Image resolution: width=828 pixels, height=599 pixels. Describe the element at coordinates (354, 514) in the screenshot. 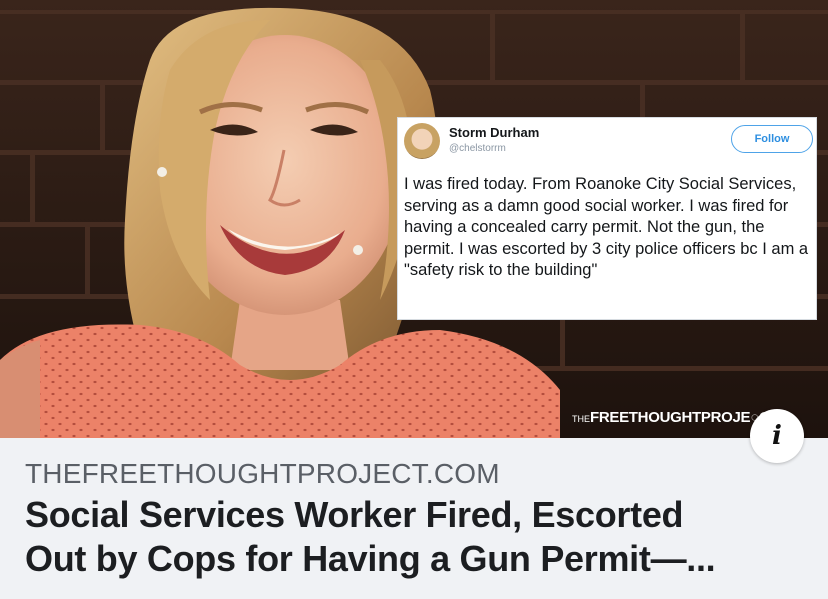

I see `headline-line-1: Social Services Worker Fired, Escorted` at that location.